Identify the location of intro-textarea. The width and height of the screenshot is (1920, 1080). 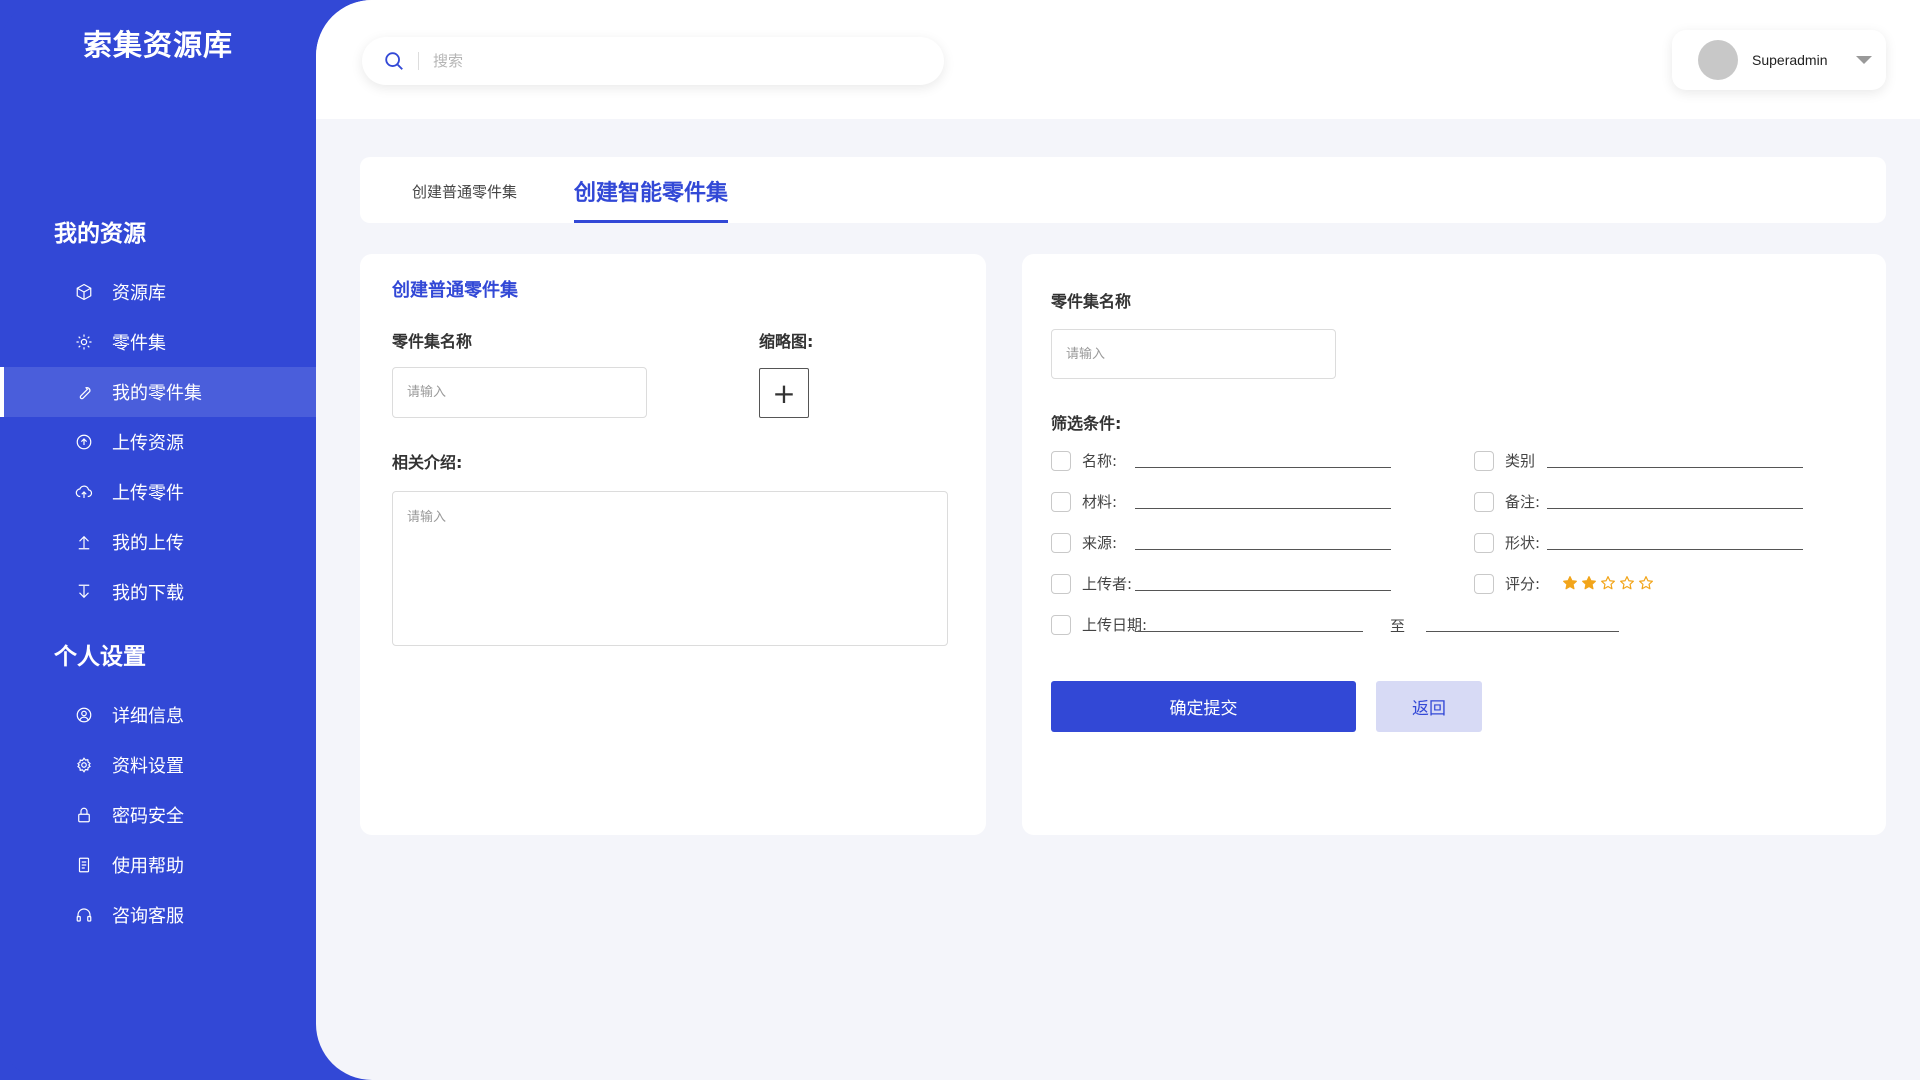
(670, 568).